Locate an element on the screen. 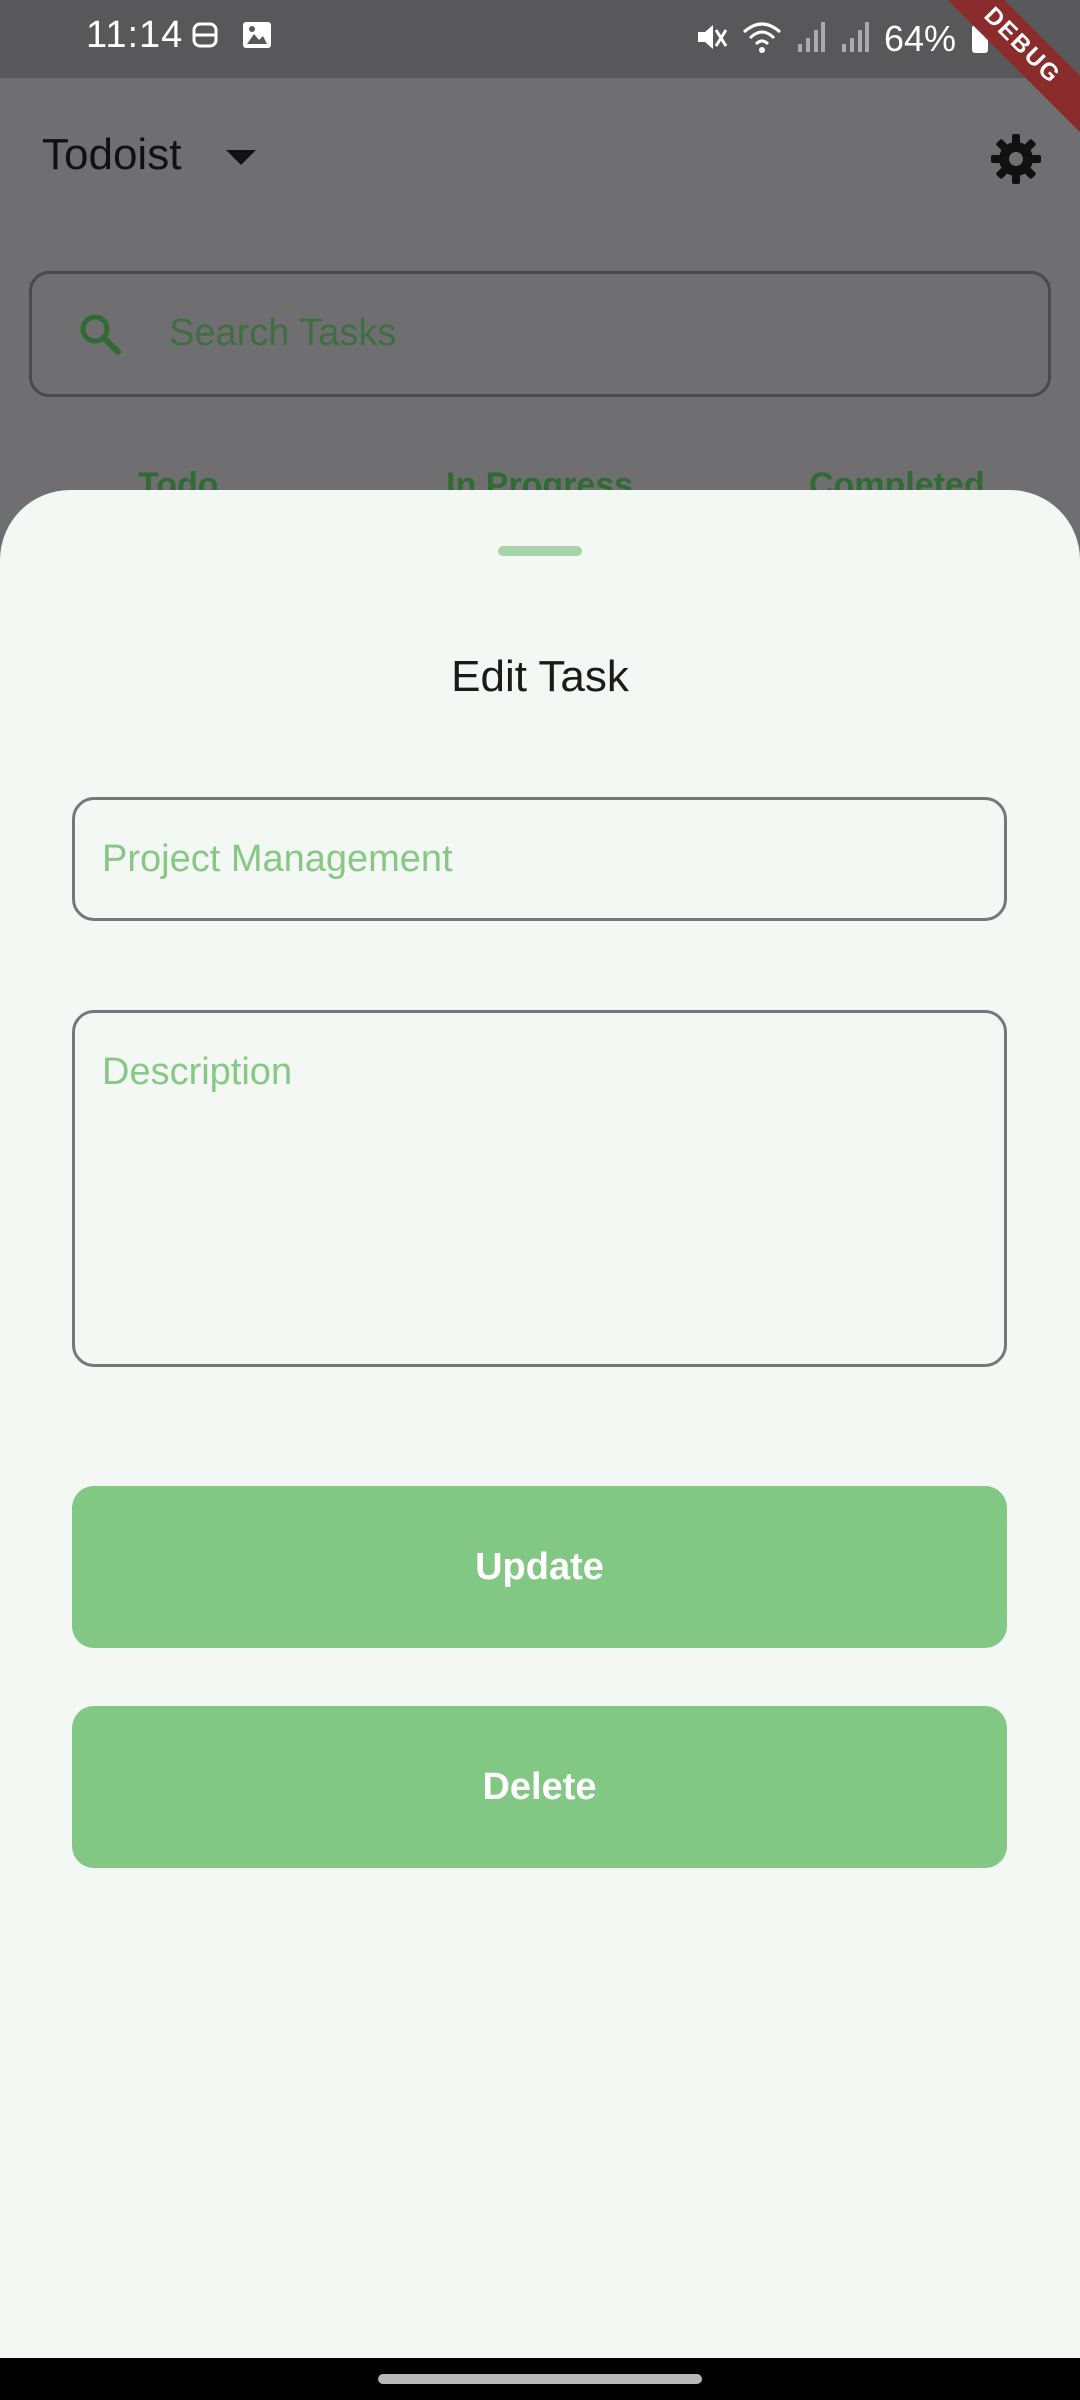 This screenshot has width=1080, height=2400. search-input: Search Tasks is located at coordinates (540, 334).